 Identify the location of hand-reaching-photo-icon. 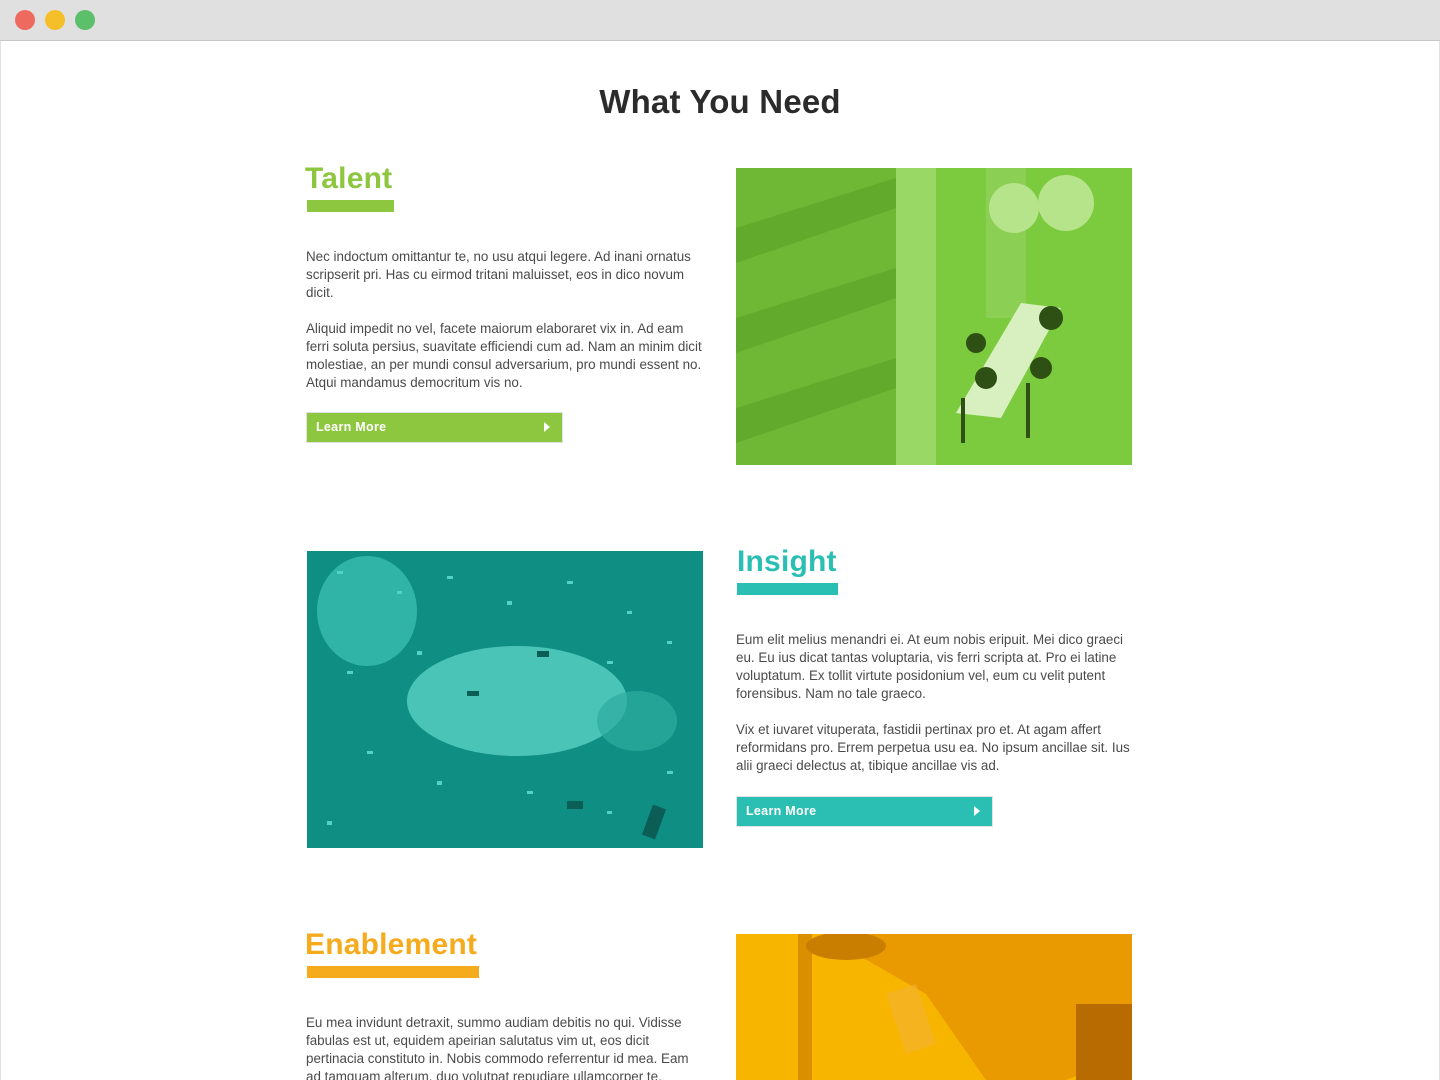
(934, 1007).